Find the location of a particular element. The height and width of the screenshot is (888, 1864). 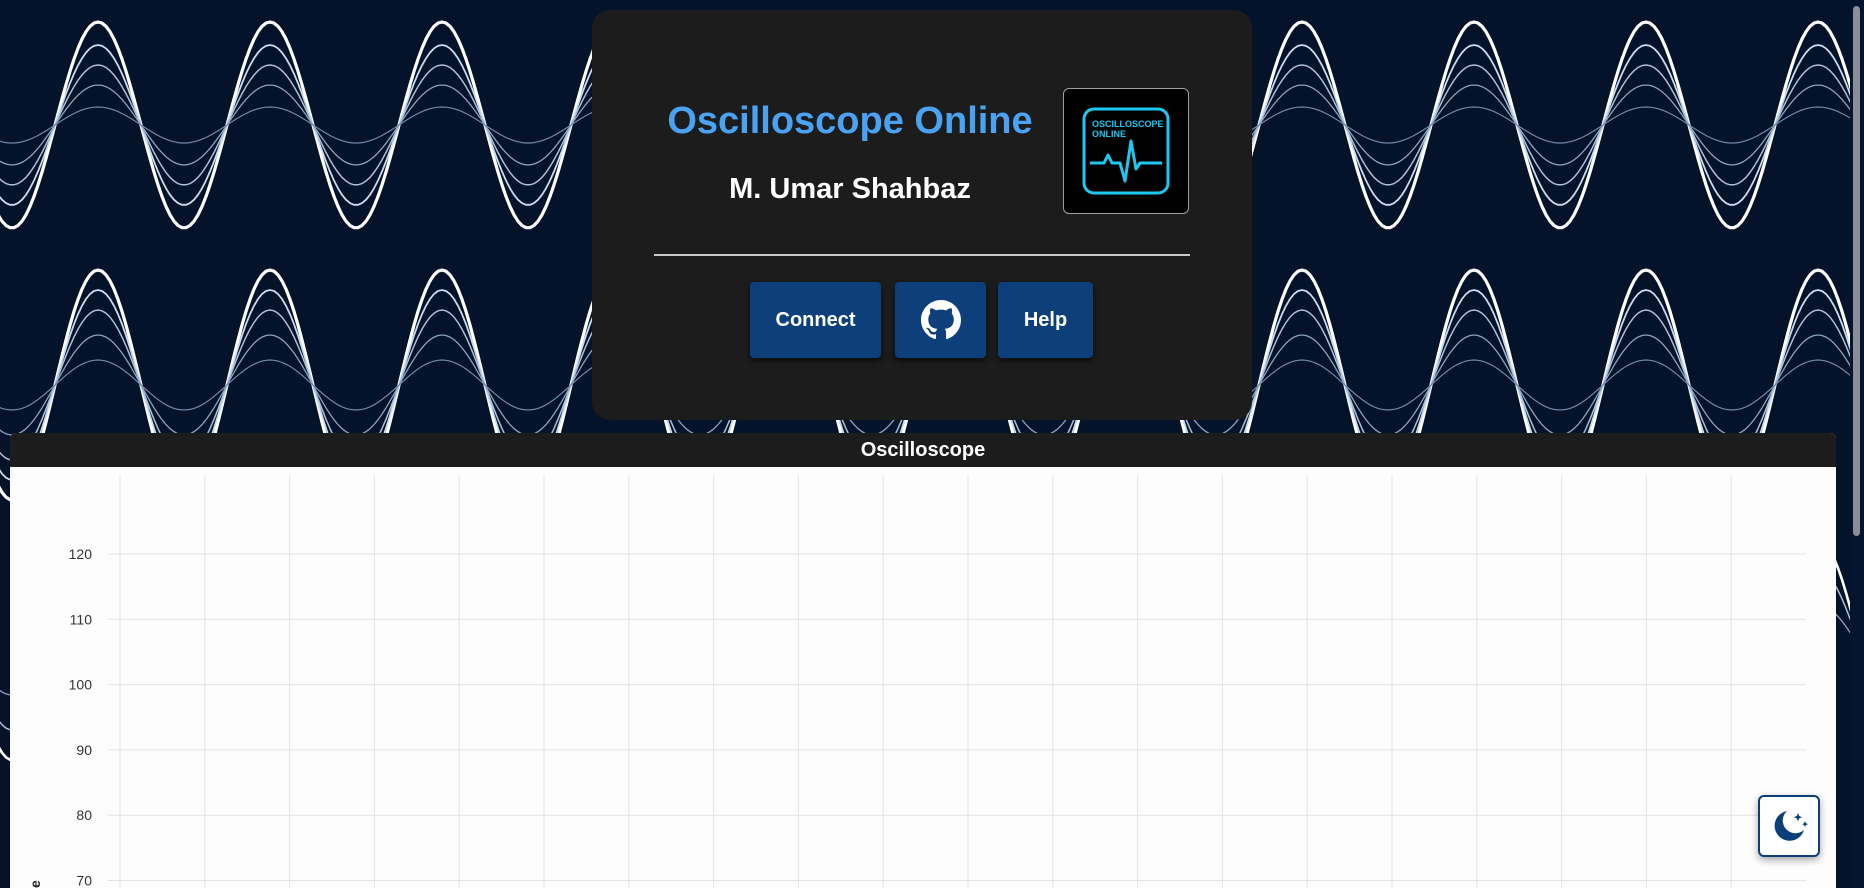

header-divider is located at coordinates (922, 255).